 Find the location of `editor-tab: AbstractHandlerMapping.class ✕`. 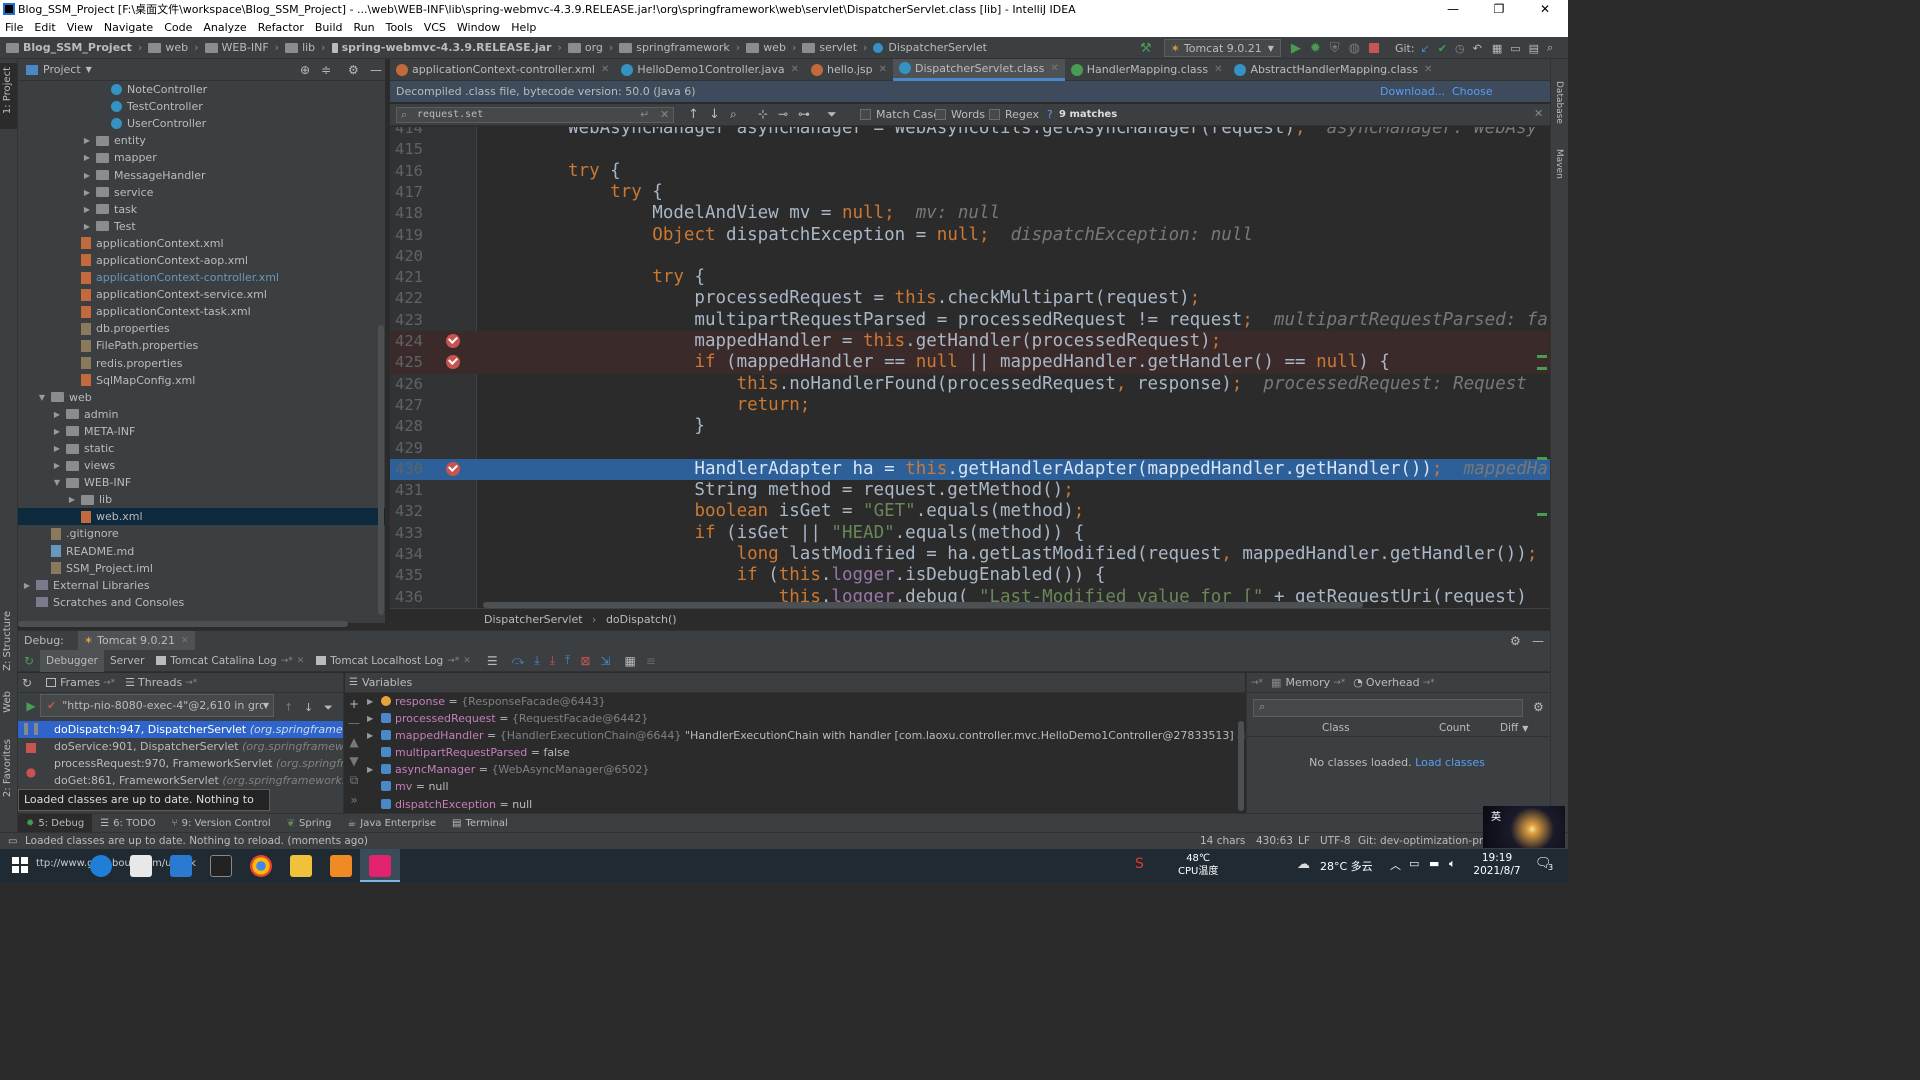

editor-tab: AbstractHandlerMapping.class ✕ is located at coordinates (1333, 70).